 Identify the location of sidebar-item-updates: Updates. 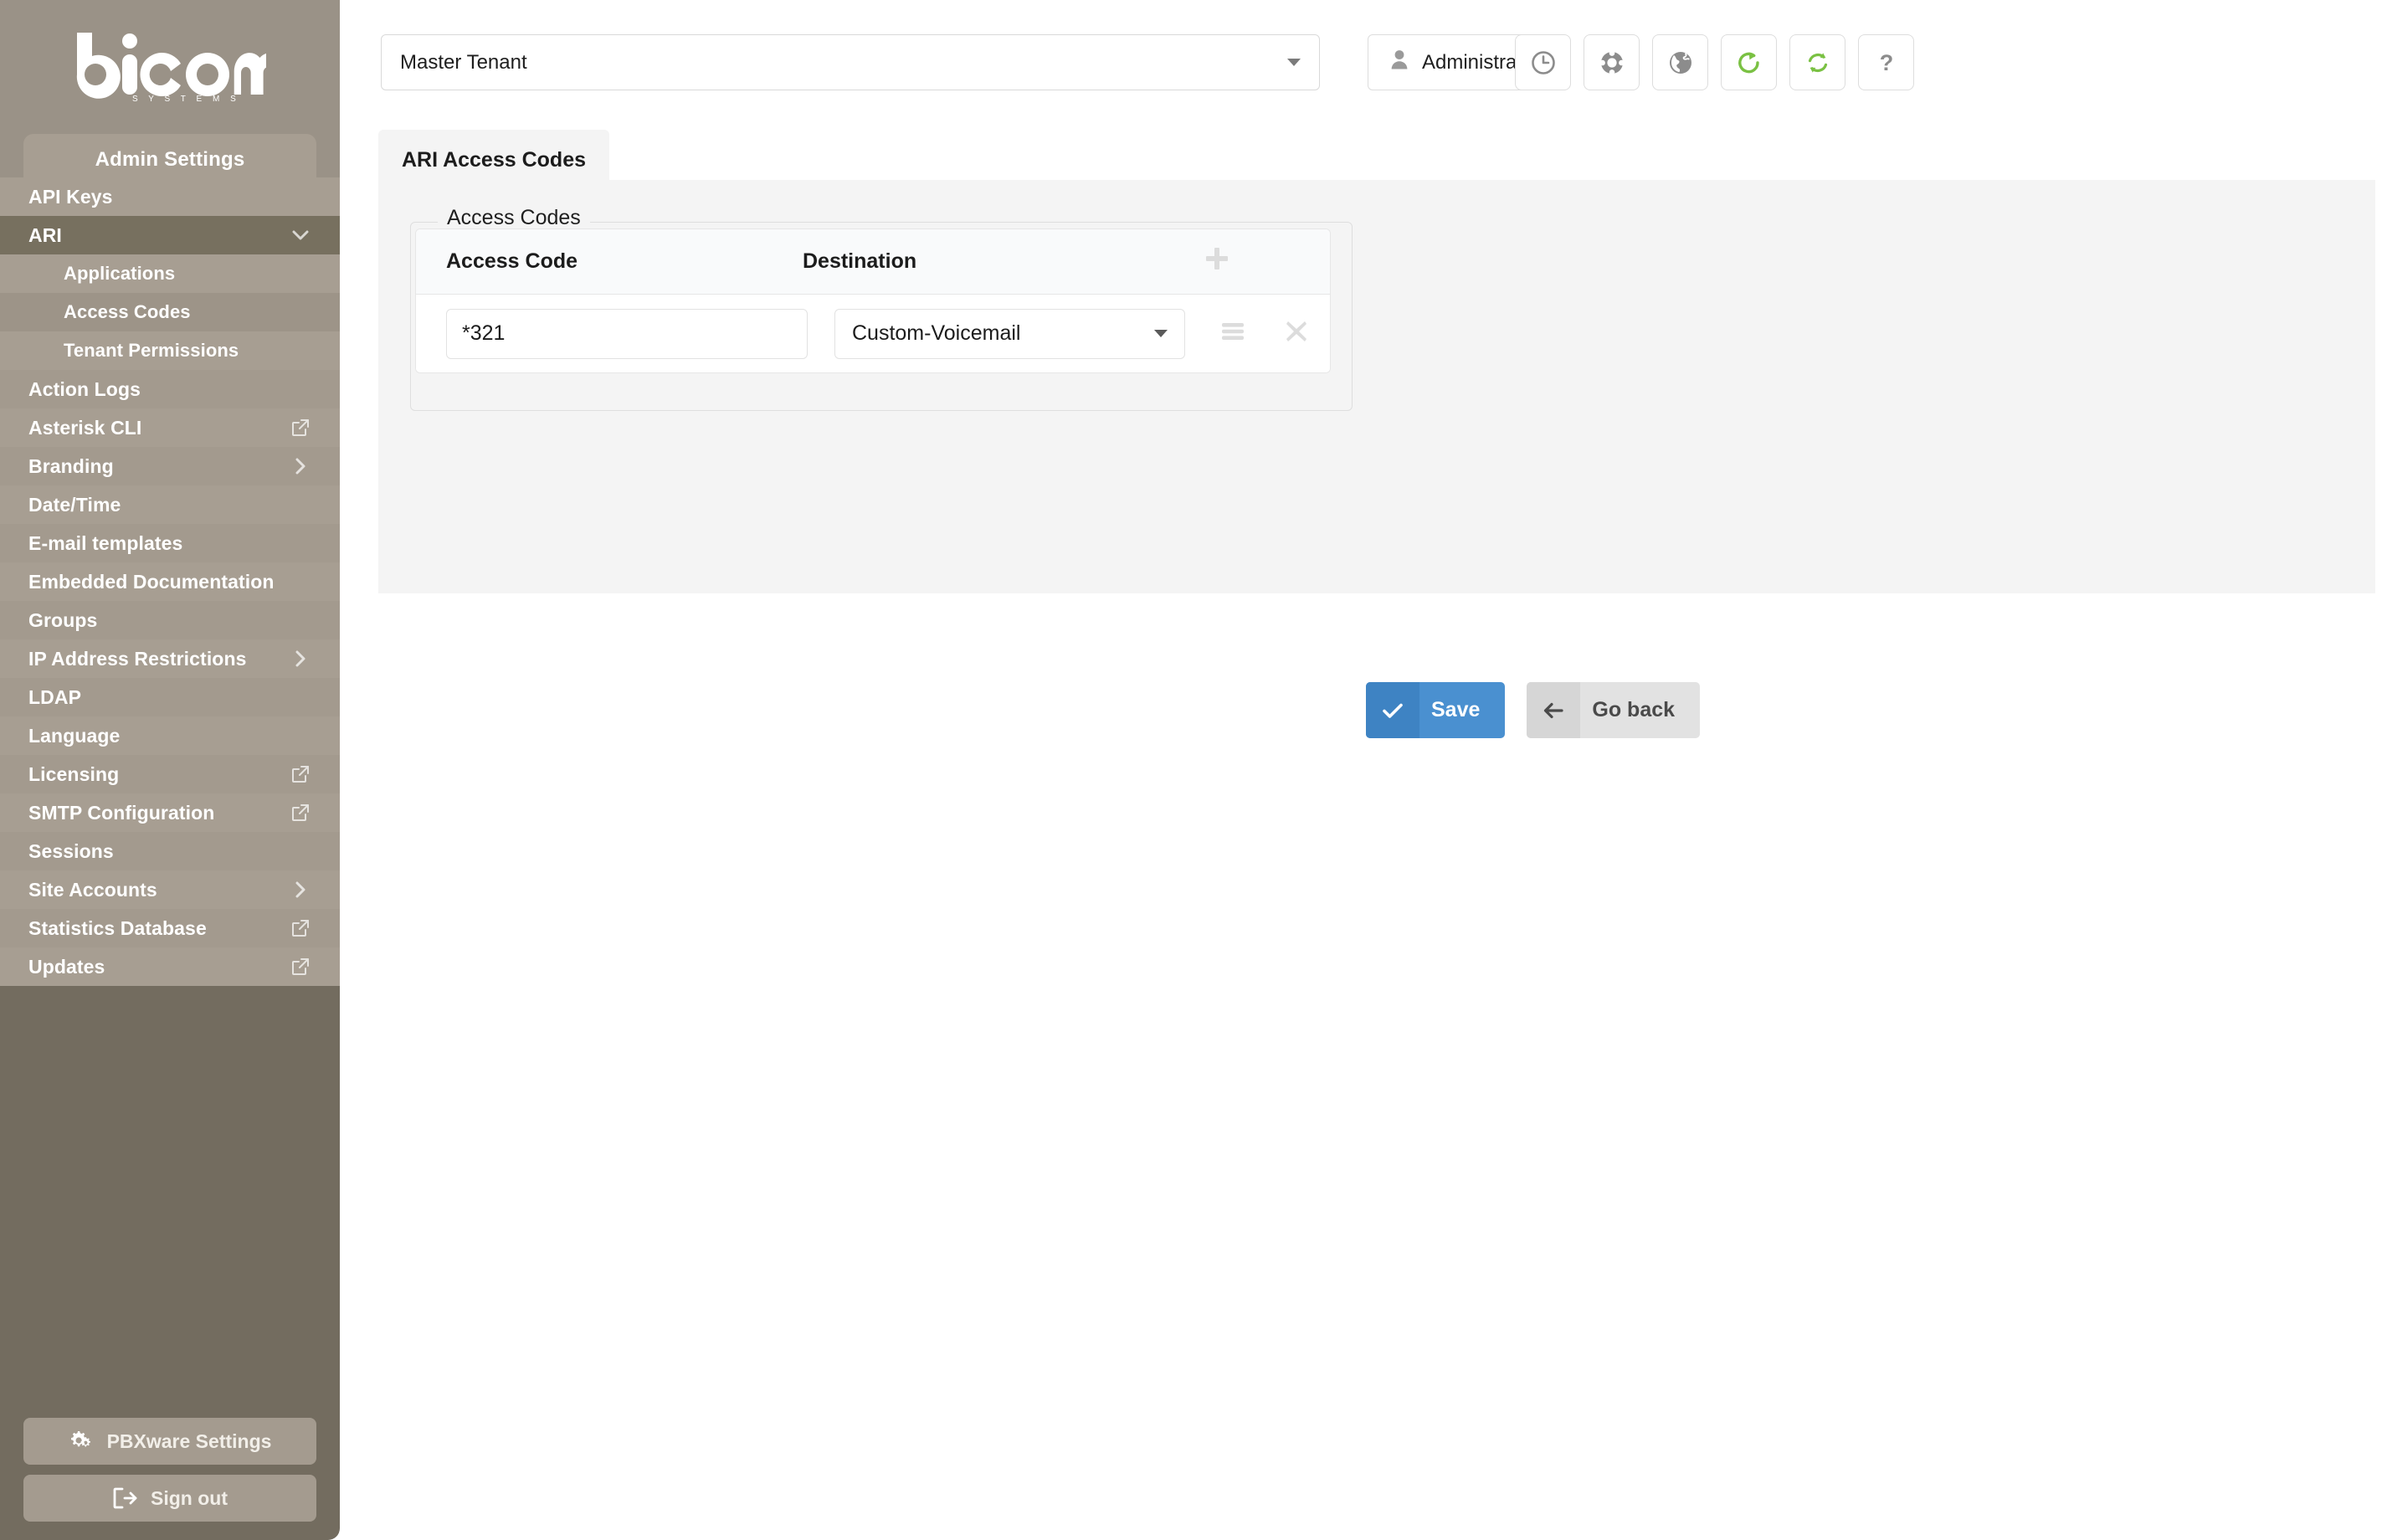
(170, 966).